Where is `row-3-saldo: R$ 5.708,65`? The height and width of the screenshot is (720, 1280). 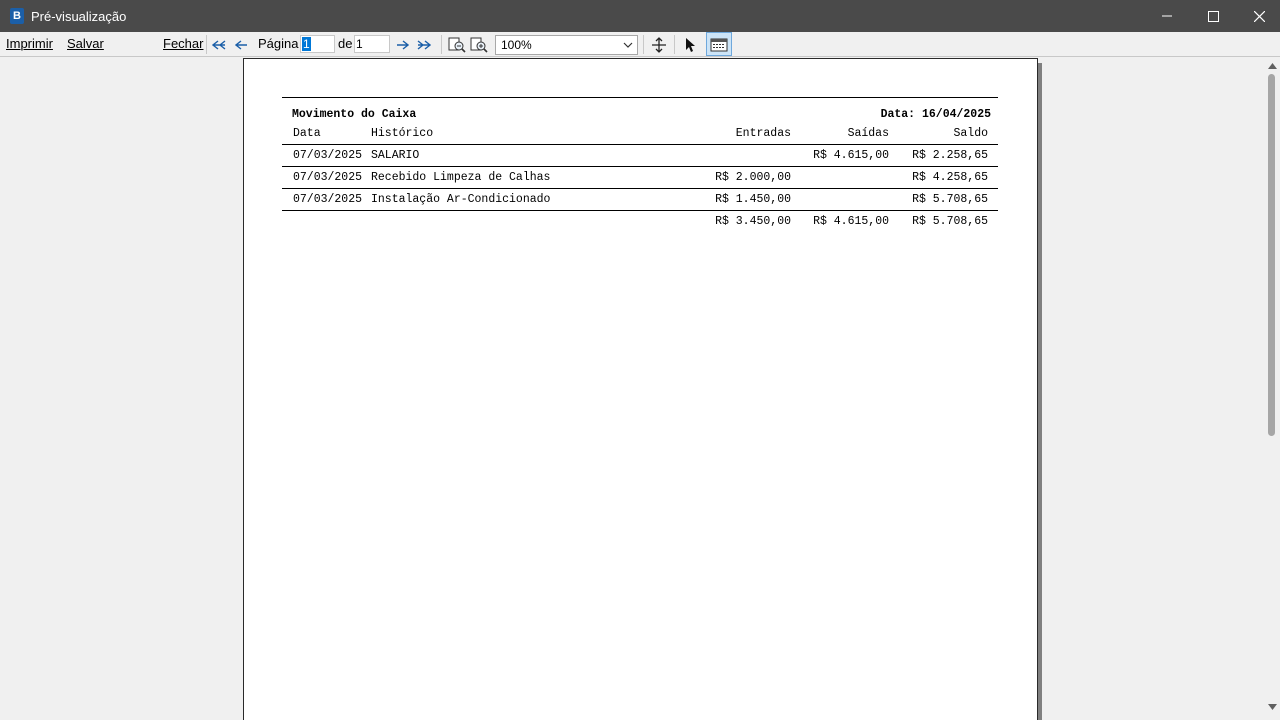 row-3-saldo: R$ 5.708,65 is located at coordinates (950, 199).